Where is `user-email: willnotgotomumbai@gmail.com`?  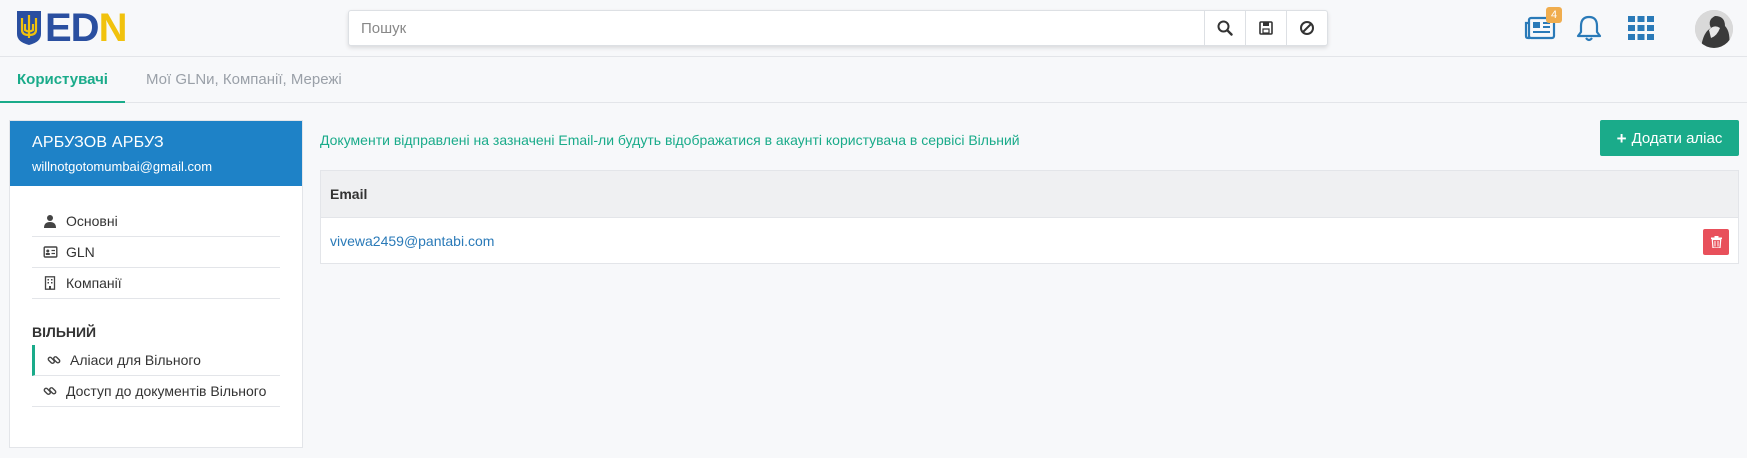
user-email: willnotgotomumbai@gmail.com is located at coordinates (122, 166).